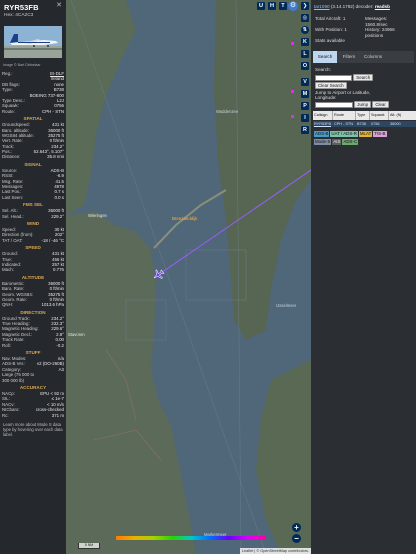 This screenshot has width=416, height=554. Describe the element at coordinates (364, 137) in the screenshot. I see `source-legend: ADS-B UAT / ADS-R MLAT TIS-B Mode-S AIS ADS-C` at that location.